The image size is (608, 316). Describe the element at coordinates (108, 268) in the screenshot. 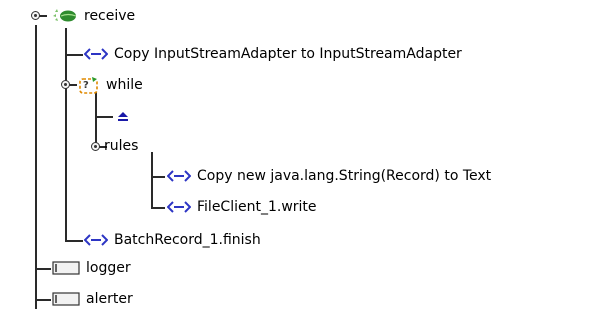

I see `node-label: logger` at that location.